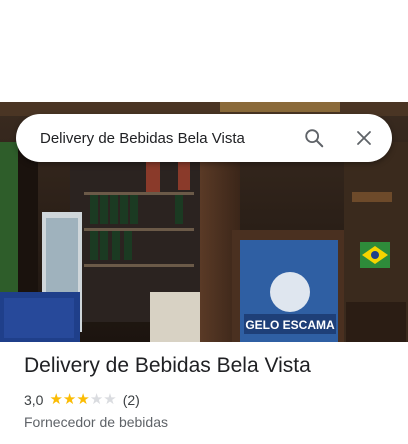 This screenshot has height=444, width=408. I want to click on place-category: Fornecedor de bebidas, so click(96, 422).